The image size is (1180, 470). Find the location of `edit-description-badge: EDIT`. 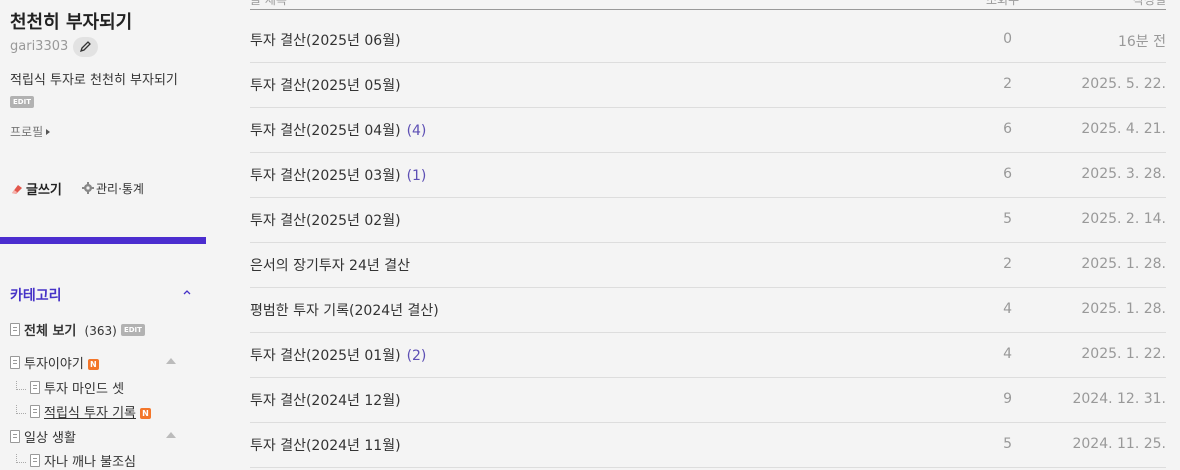

edit-description-badge: EDIT is located at coordinates (22, 102).